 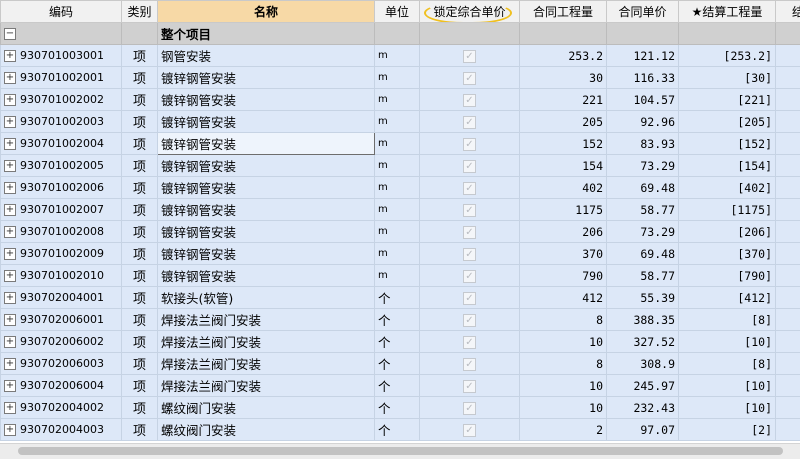 I want to click on settle-qty-cell: [790], so click(x=727, y=276).